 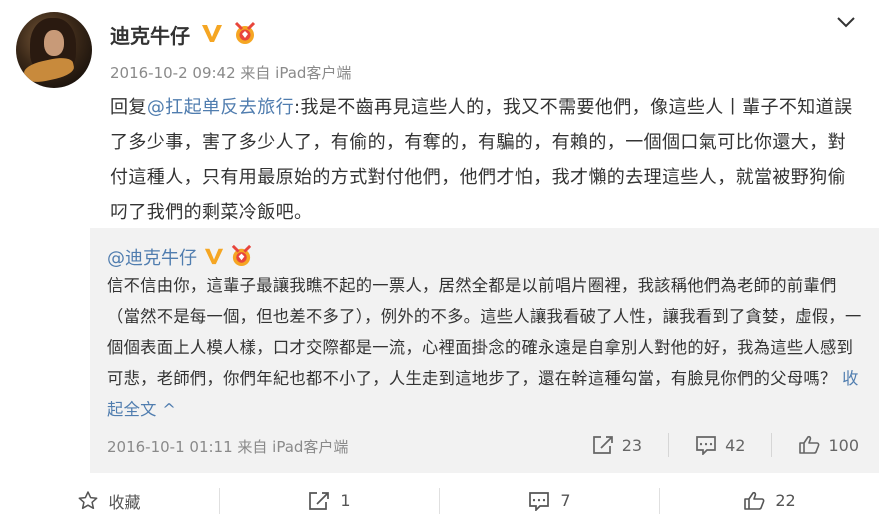 What do you see at coordinates (843, 445) in the screenshot?
I see `quoted-like-count: 100` at bounding box center [843, 445].